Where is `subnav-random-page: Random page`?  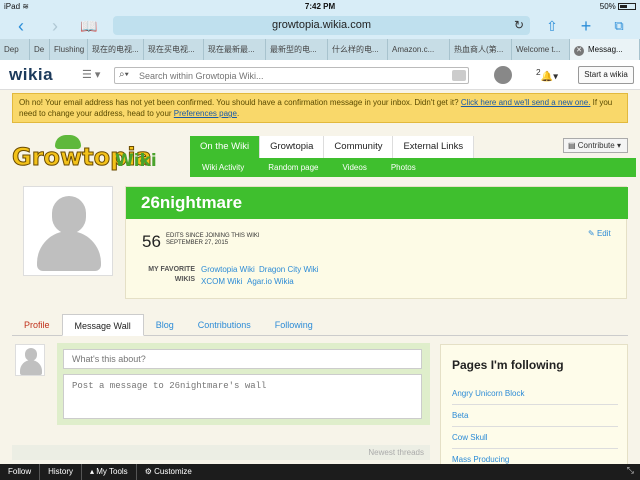
subnav-random-page: Random page is located at coordinates (293, 167).